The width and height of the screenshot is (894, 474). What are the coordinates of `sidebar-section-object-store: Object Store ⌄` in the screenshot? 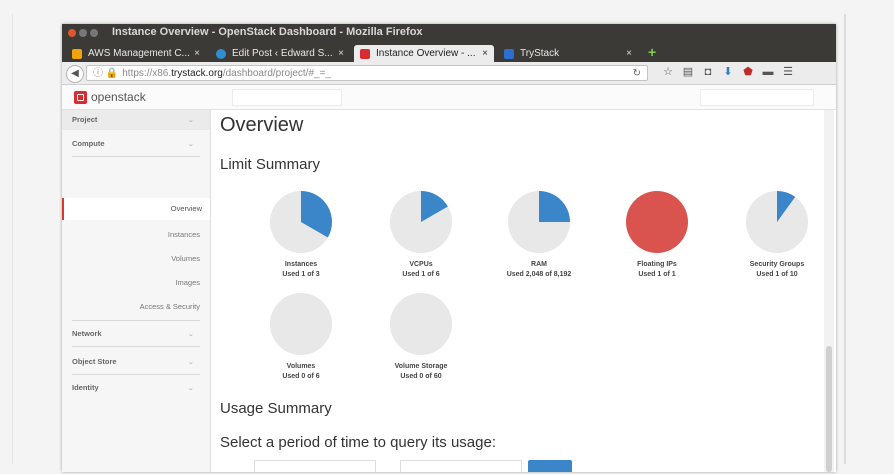 It's located at (136, 362).